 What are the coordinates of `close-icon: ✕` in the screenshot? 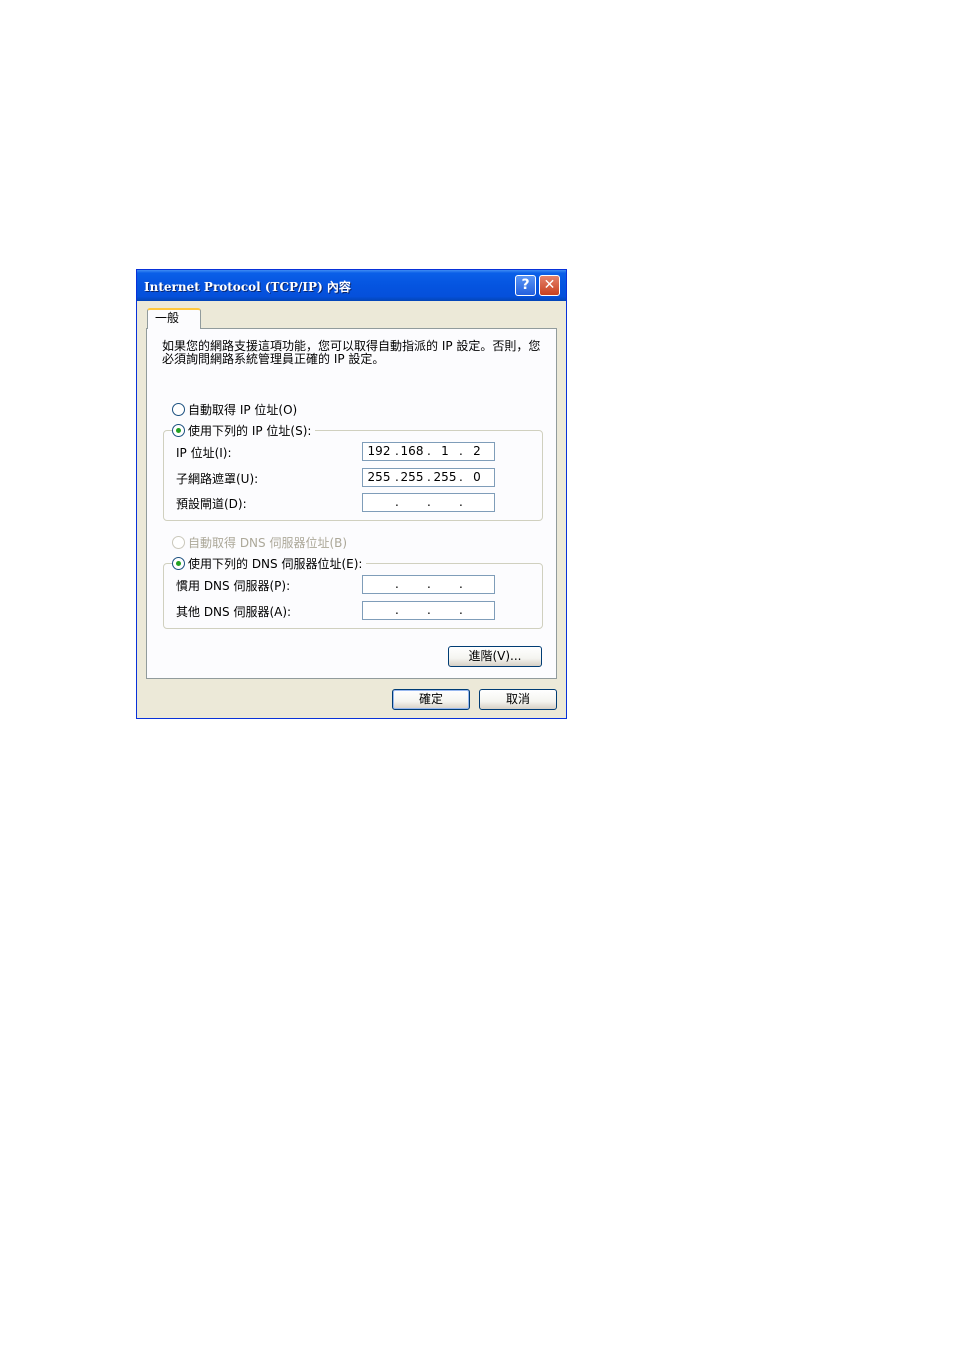 It's located at (549, 285).